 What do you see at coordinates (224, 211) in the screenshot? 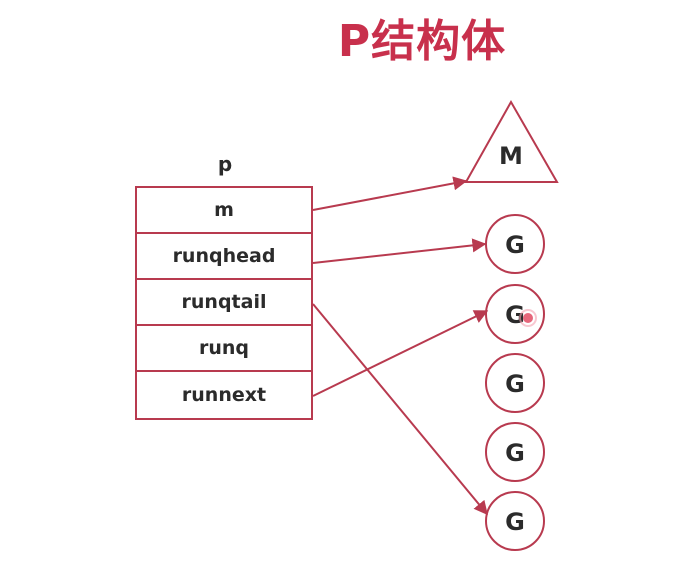
I see `field-m: m` at bounding box center [224, 211].